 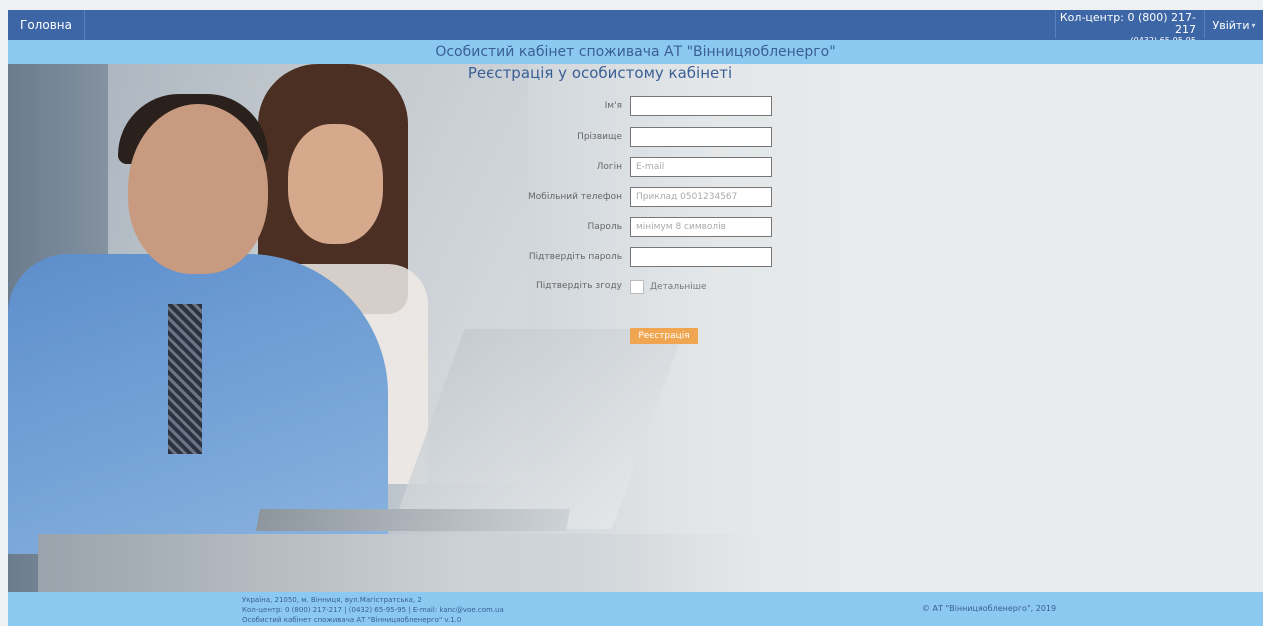 What do you see at coordinates (335, 184) in the screenshot?
I see `woman-face` at bounding box center [335, 184].